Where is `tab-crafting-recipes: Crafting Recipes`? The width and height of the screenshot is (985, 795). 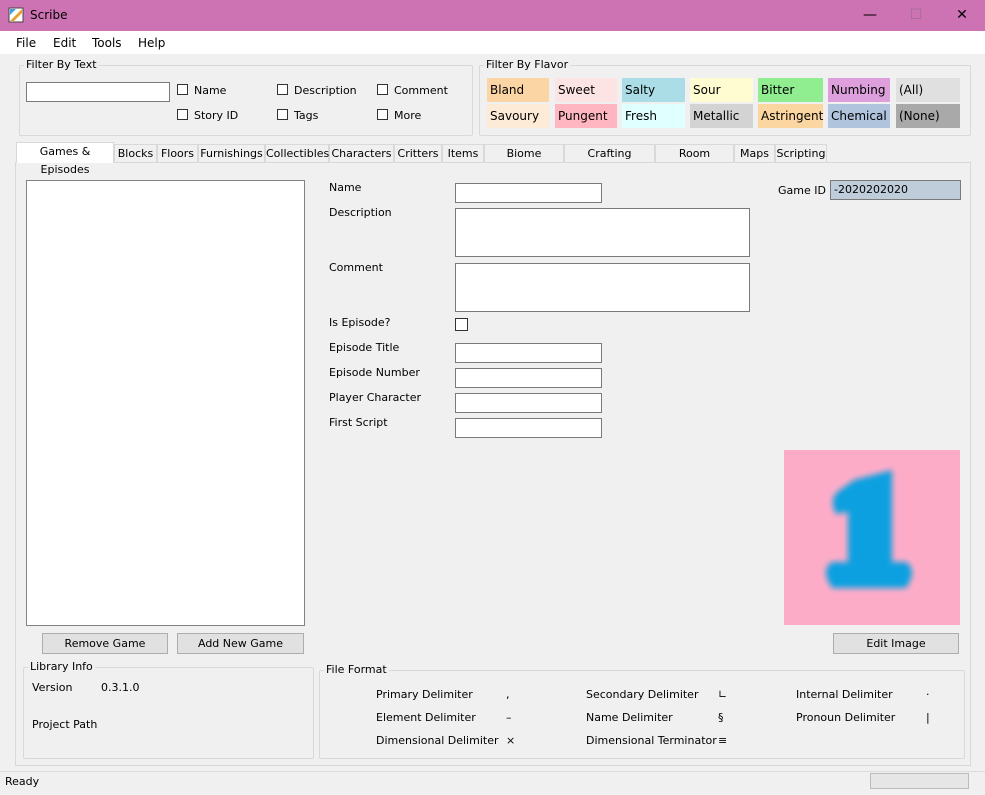 tab-crafting-recipes: Crafting Recipes is located at coordinates (609, 161).